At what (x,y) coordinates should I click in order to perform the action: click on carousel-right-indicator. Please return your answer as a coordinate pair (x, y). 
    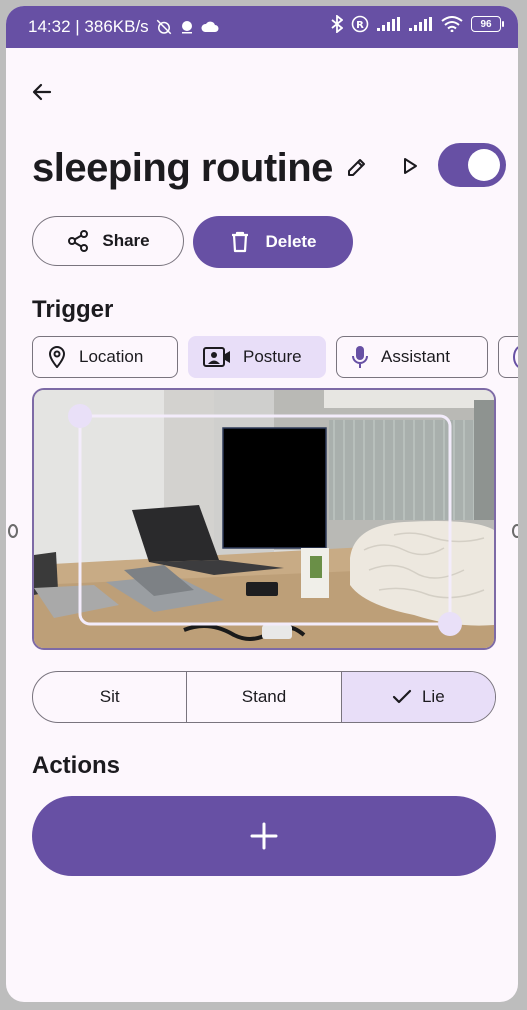
    Looking at the image, I should click on (515, 531).